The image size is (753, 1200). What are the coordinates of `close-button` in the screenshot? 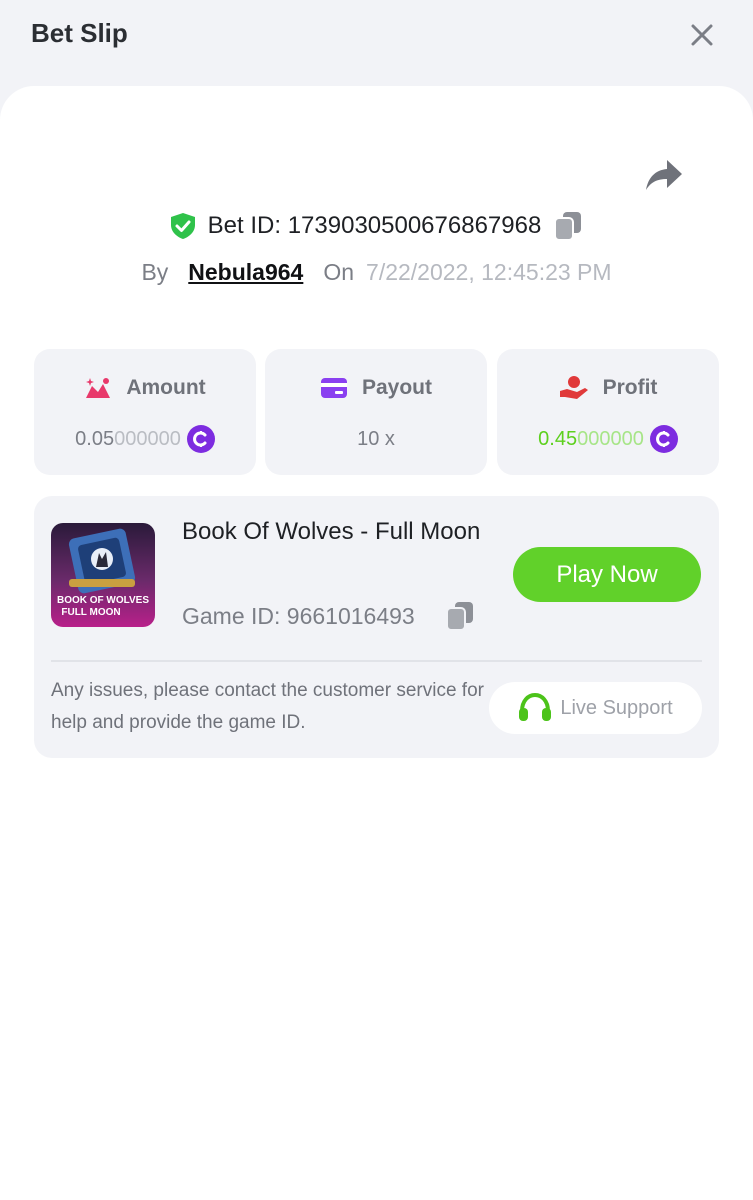 It's located at (702, 35).